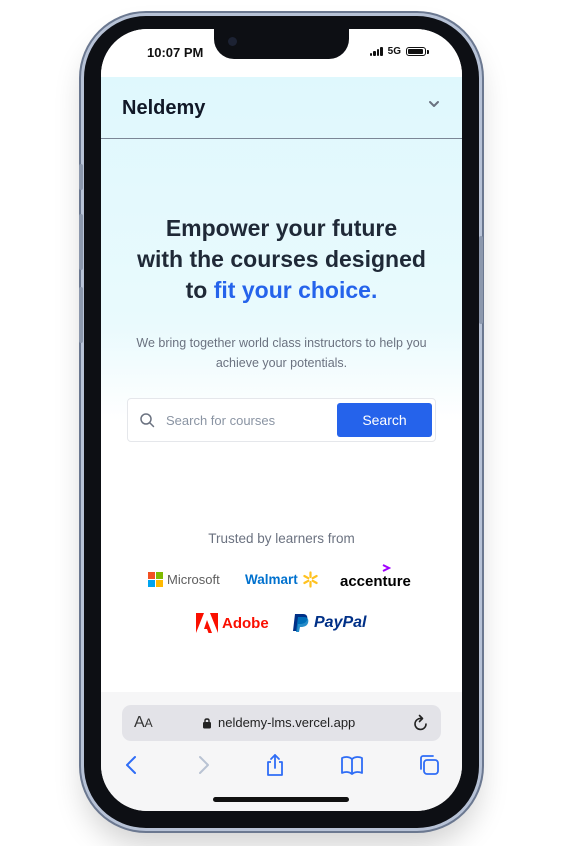 This screenshot has height=846, width=567. What do you see at coordinates (147, 420) in the screenshot?
I see `search-icon` at bounding box center [147, 420].